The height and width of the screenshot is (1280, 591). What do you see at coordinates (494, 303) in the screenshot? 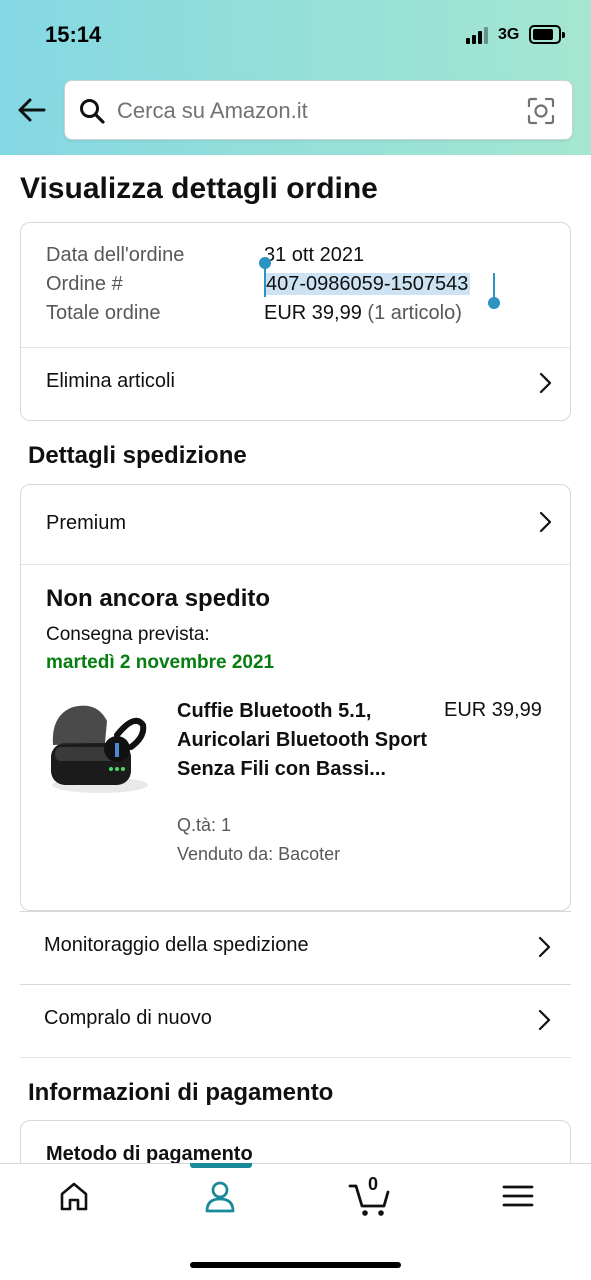
I see `selection-end-handle` at bounding box center [494, 303].